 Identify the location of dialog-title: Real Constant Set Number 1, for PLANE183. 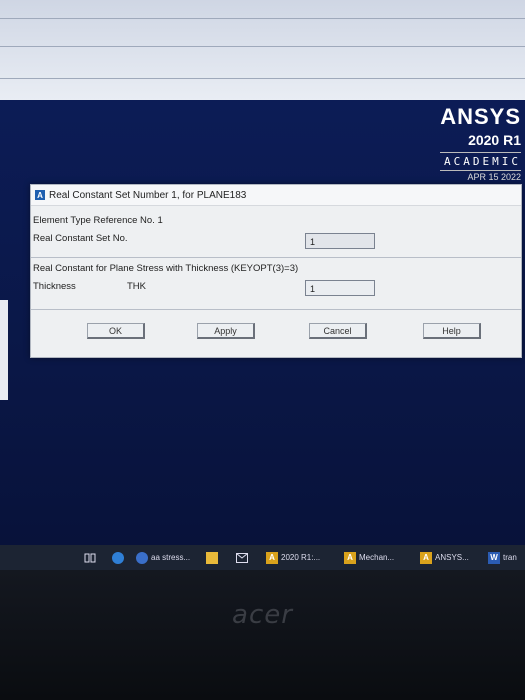
(148, 195).